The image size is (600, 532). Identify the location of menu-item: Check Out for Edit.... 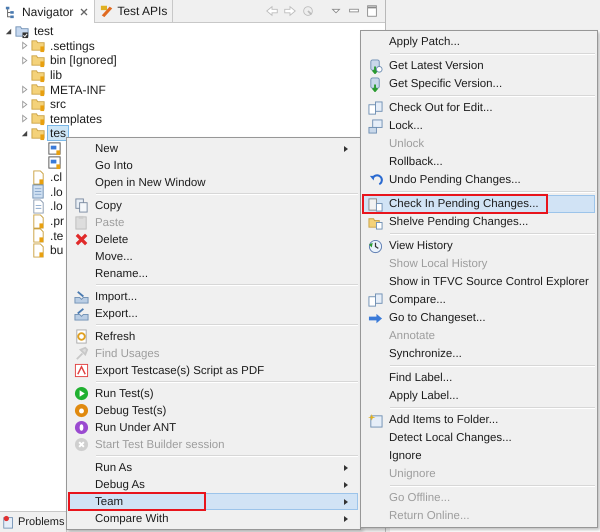
(479, 108).